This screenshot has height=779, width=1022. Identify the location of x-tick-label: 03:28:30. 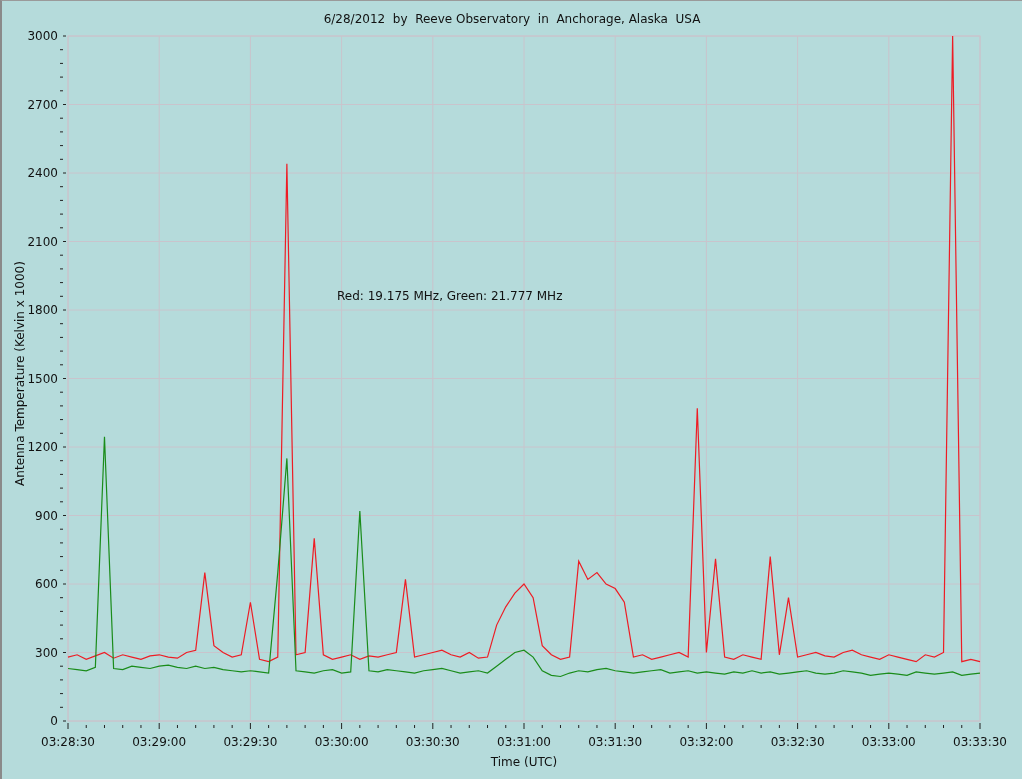
(68, 742).